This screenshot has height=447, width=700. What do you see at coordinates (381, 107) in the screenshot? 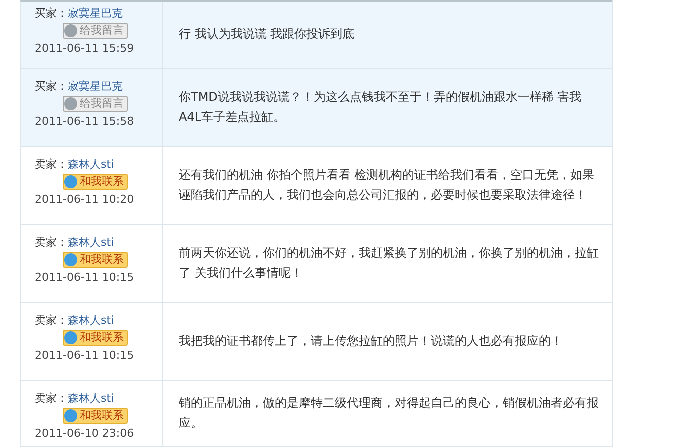
I see `message-text: 你TMD说我说我说谎？！为这么点钱我不至于！弄的假机油跟水一样稀 害我A4L车子差点拉缸。` at bounding box center [381, 107].